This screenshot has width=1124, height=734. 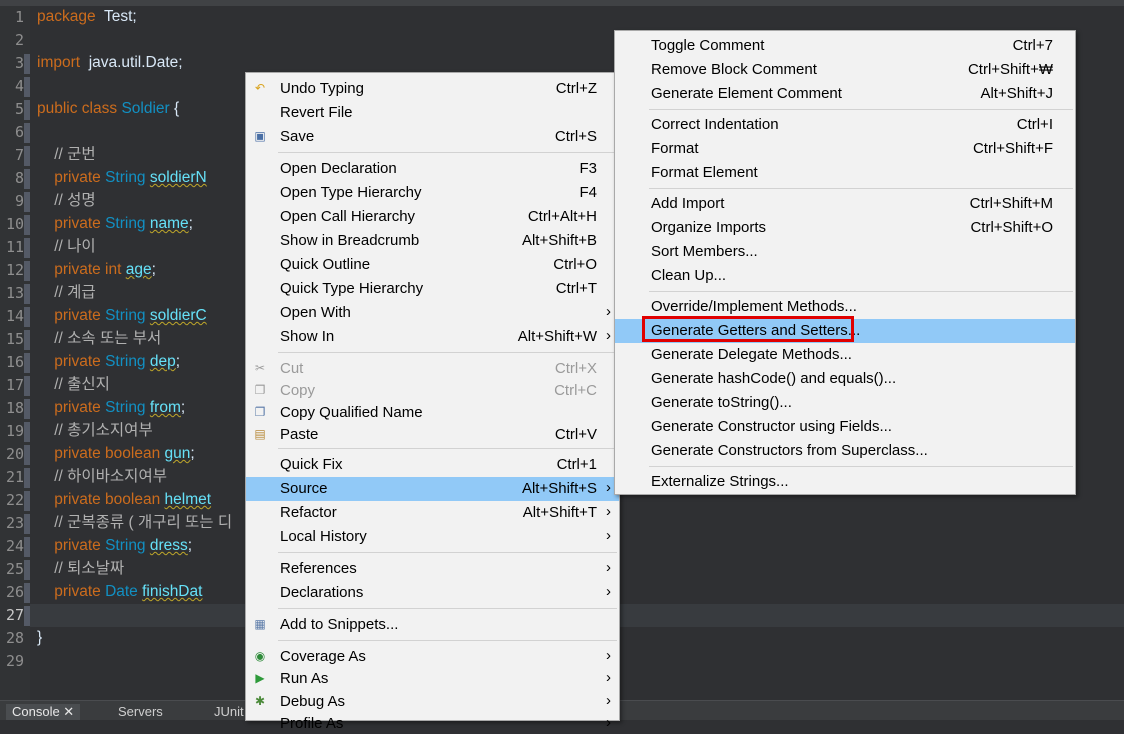 What do you see at coordinates (174, 108) in the screenshot?
I see `code-token: {` at bounding box center [174, 108].